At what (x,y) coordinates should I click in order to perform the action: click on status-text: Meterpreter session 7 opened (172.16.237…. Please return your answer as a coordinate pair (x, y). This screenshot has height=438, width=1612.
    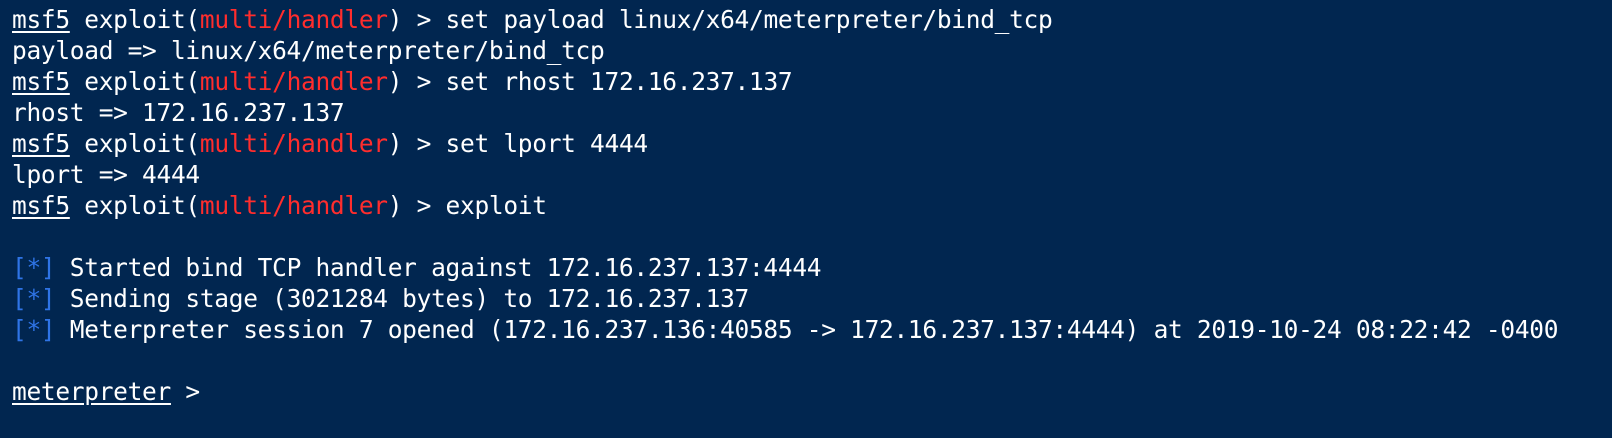
    Looking at the image, I should click on (807, 329).